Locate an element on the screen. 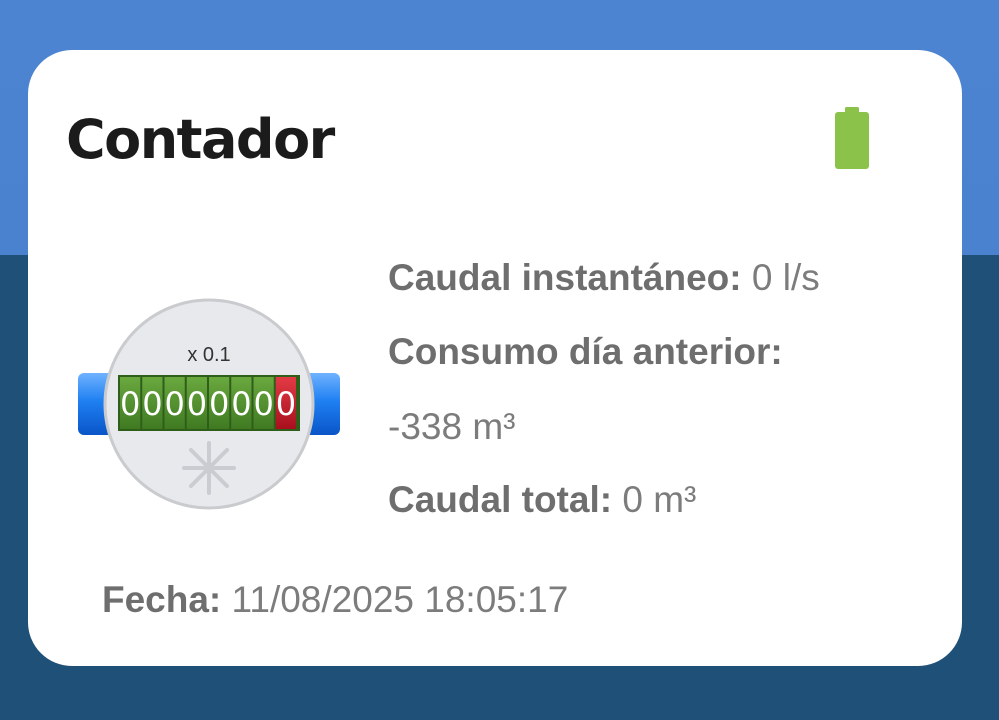  fecha-value: 11/08/2025 18:05:17 is located at coordinates (395, 599).